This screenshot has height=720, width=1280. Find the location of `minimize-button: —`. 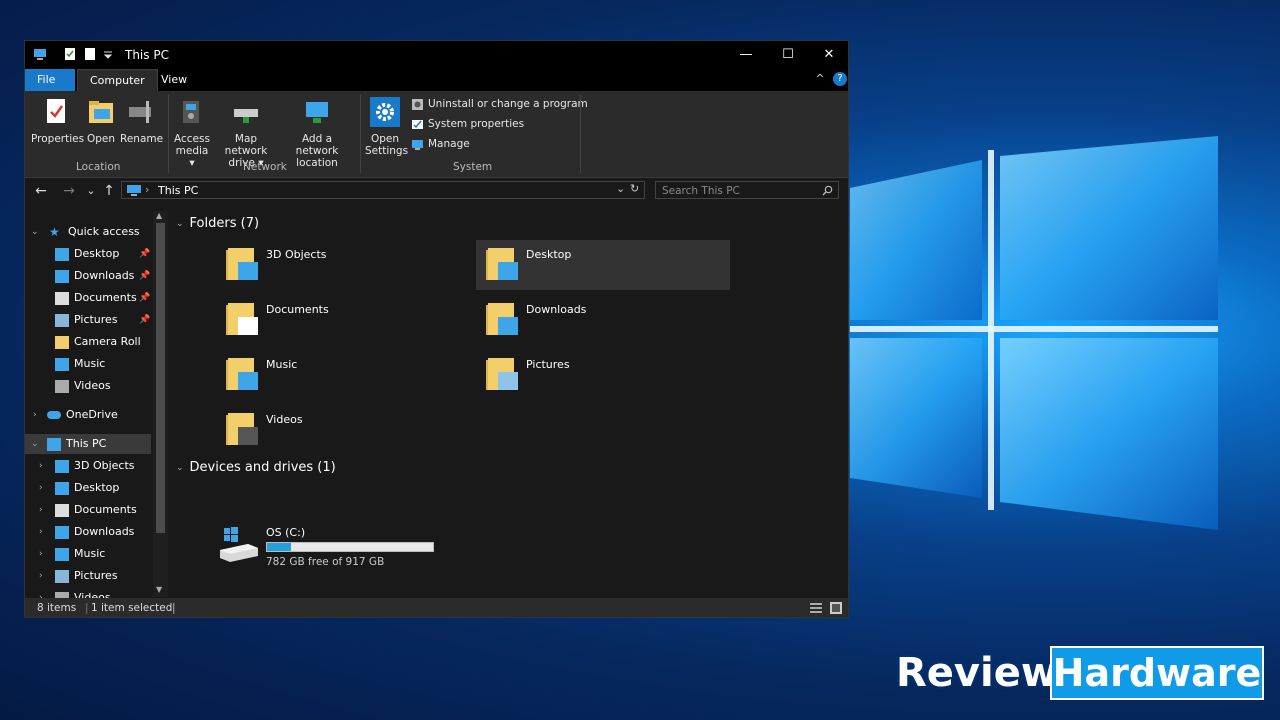

minimize-button: — is located at coordinates (746, 55).